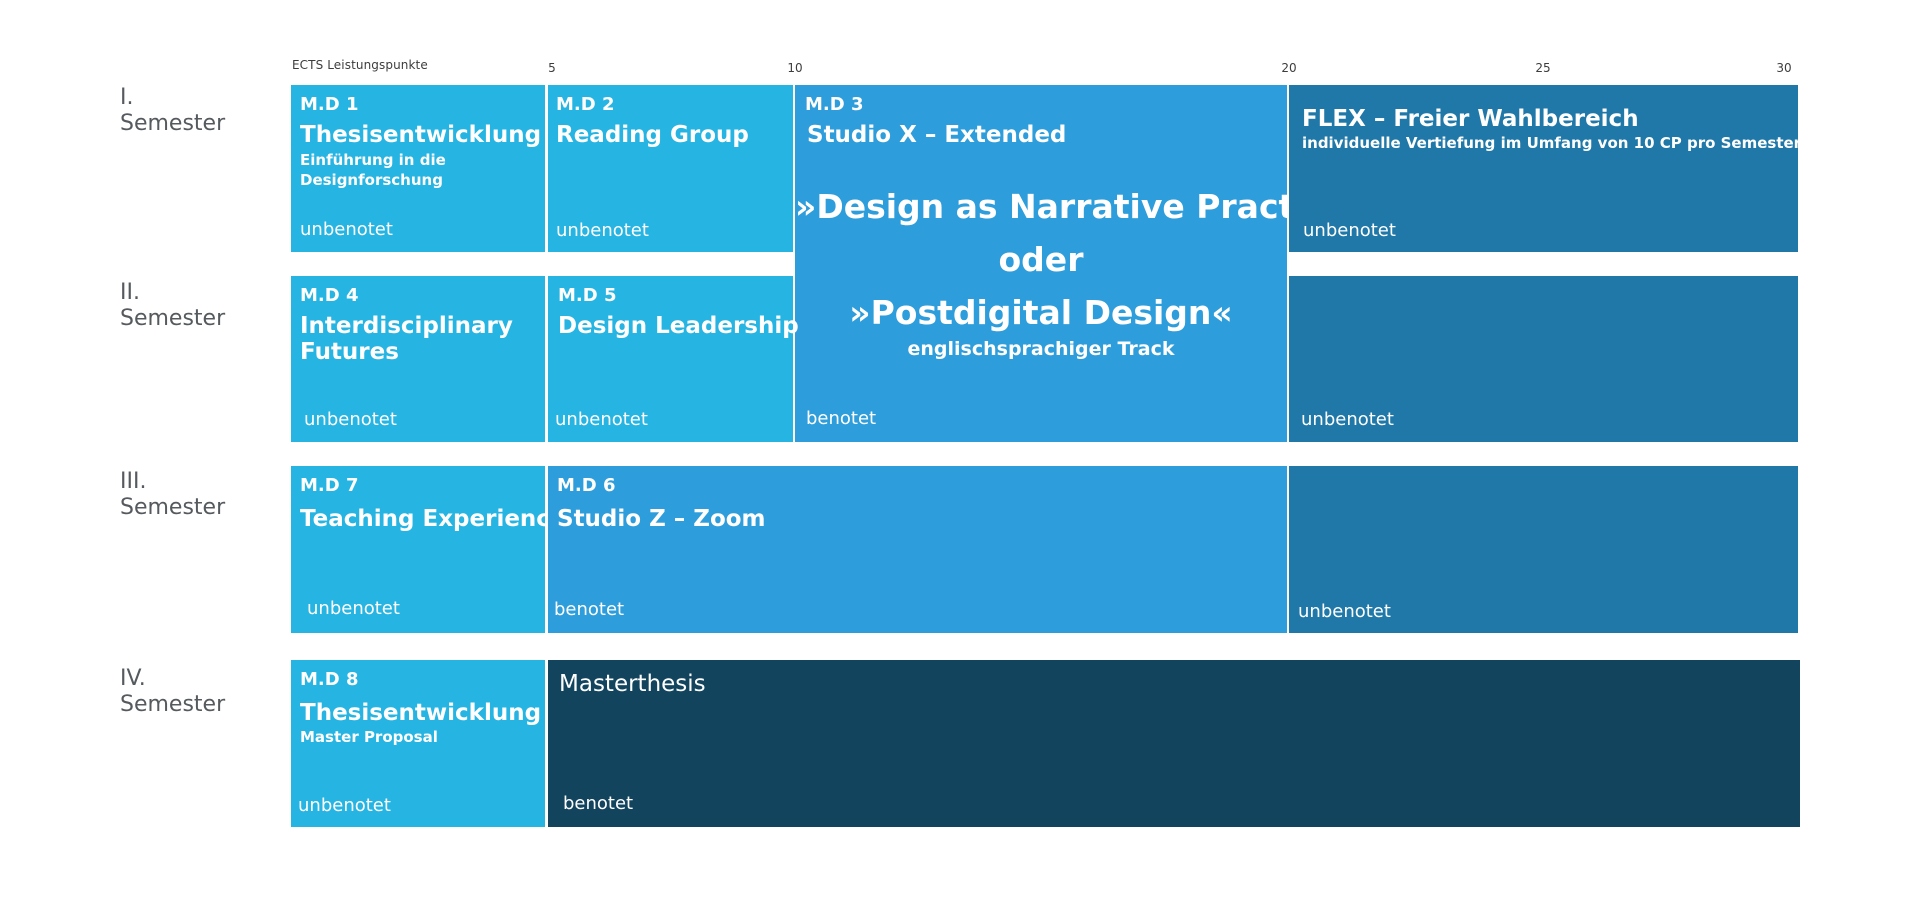  I want to click on module-title: Thesisentwicklung I, so click(429, 135).